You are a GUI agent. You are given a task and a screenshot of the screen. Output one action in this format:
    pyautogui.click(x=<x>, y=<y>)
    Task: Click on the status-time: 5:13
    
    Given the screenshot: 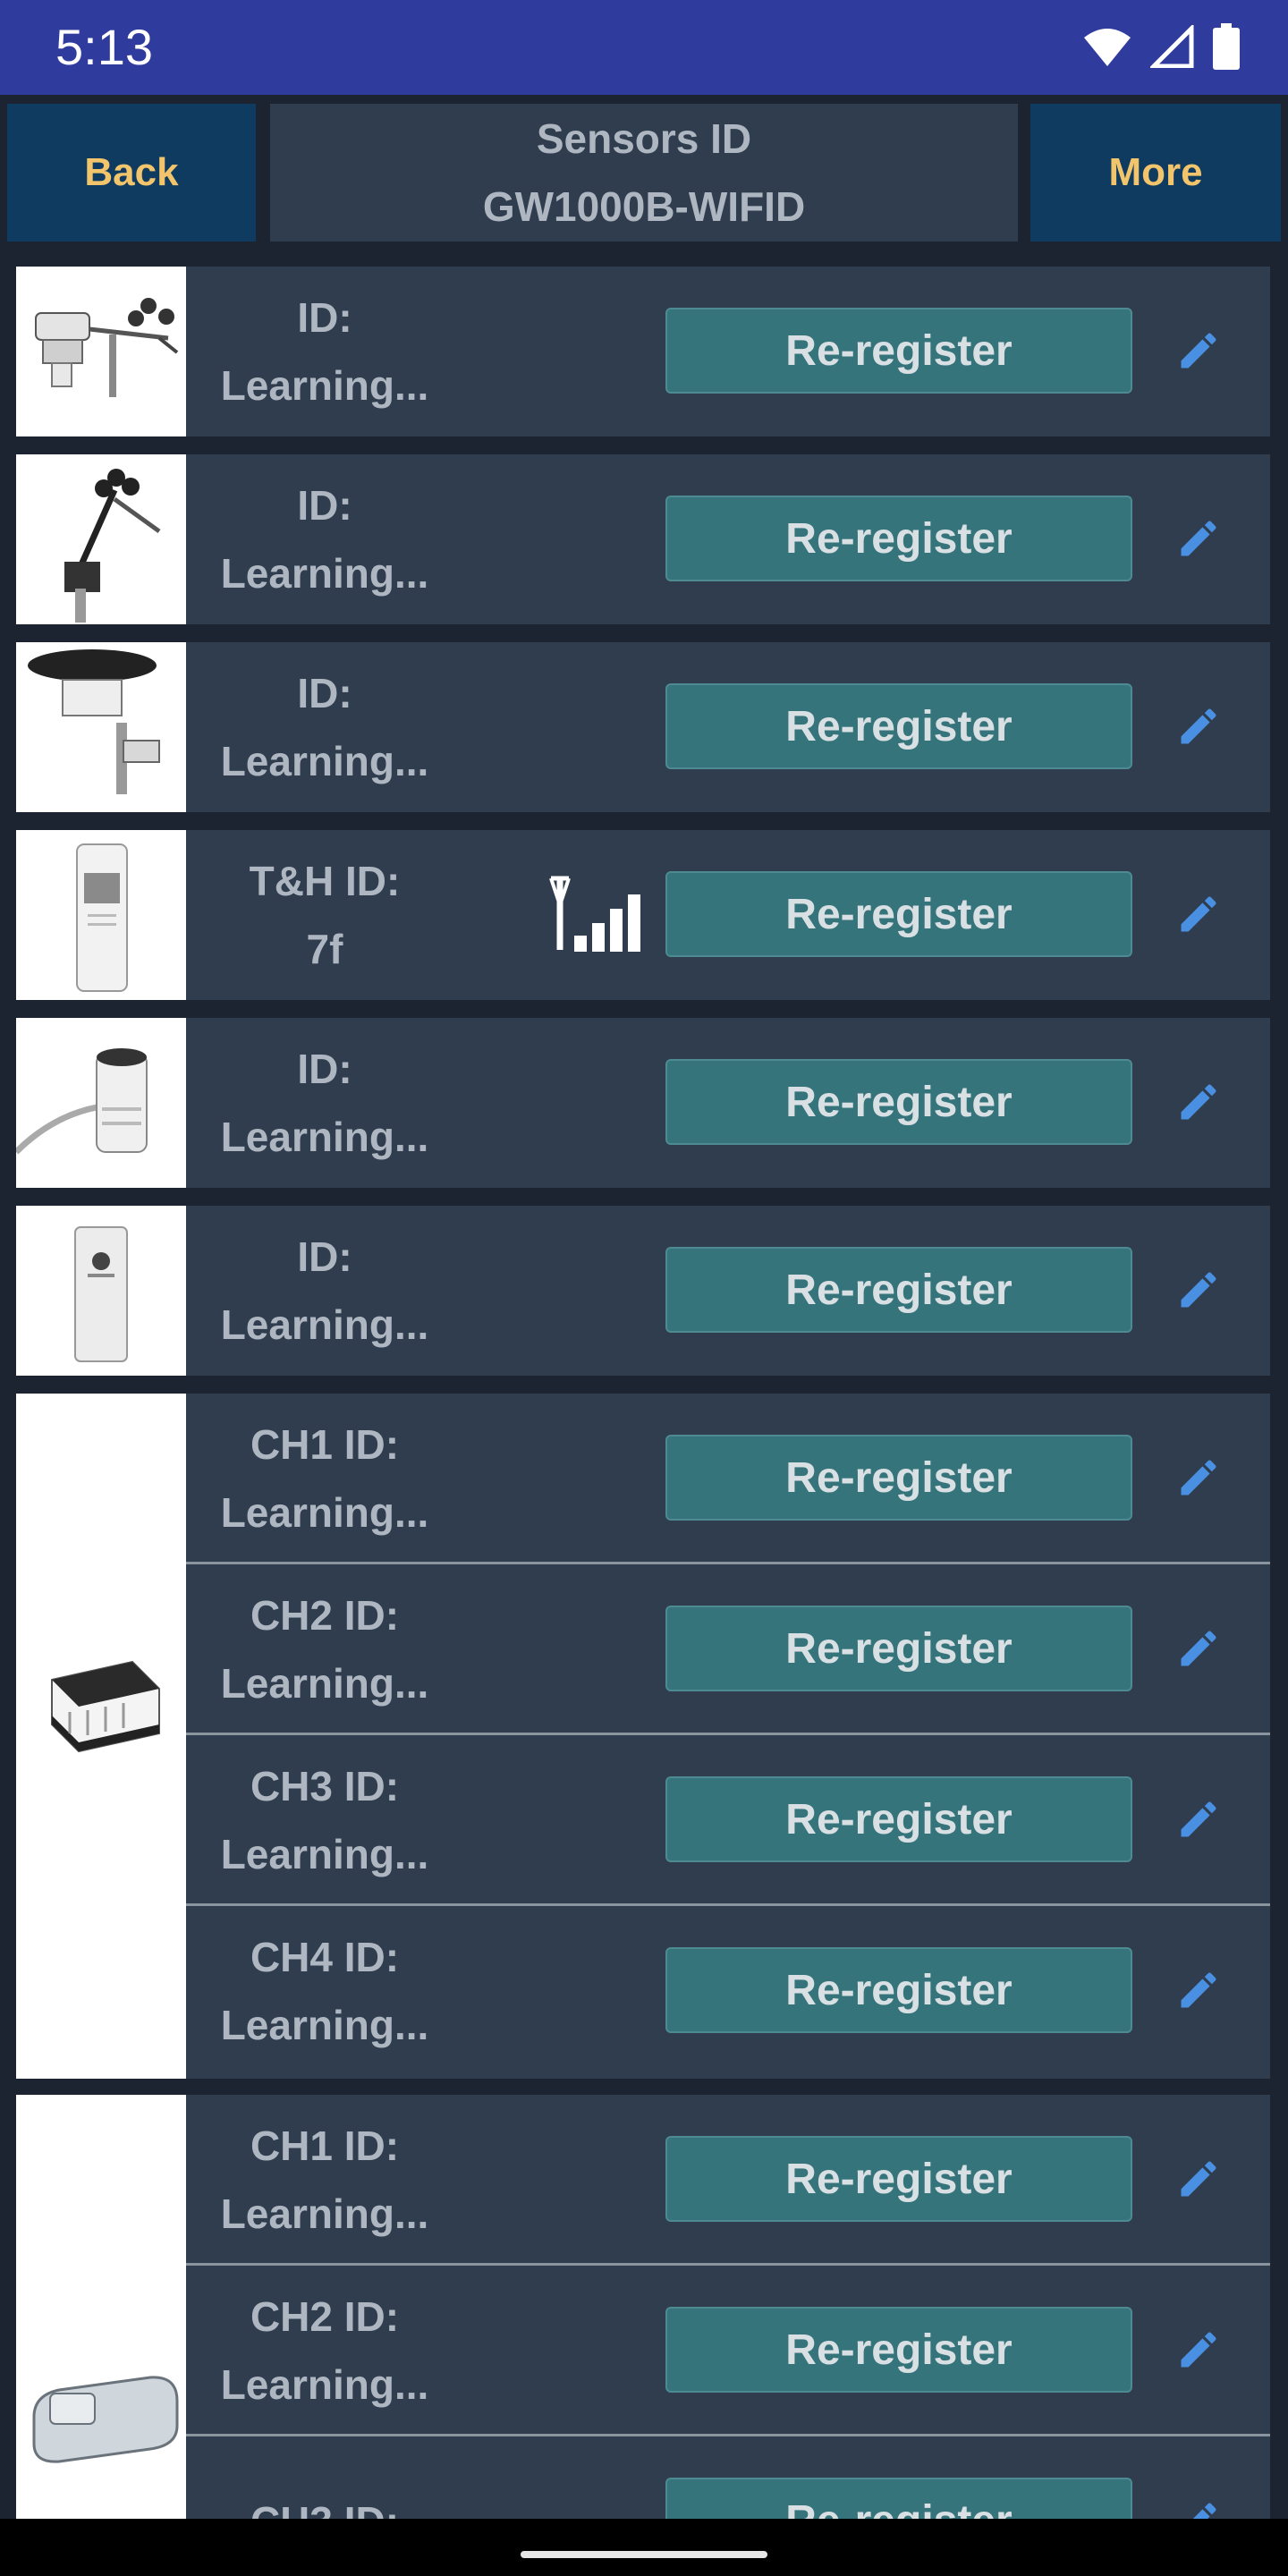 What is the action you would take?
    pyautogui.click(x=104, y=47)
    